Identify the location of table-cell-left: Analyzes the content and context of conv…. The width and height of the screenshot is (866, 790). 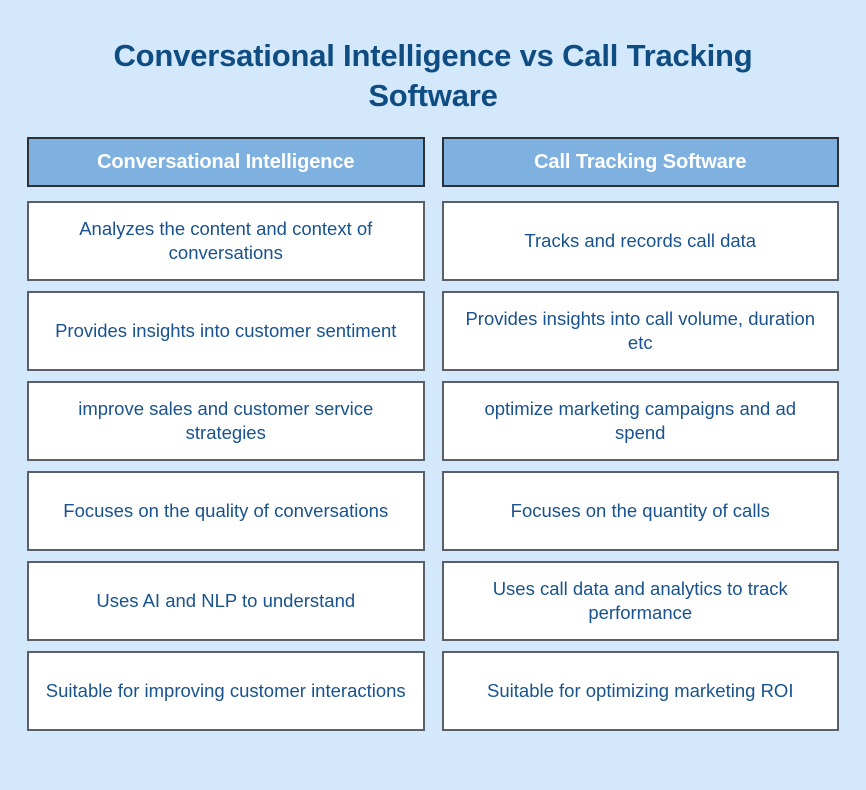
(226, 241).